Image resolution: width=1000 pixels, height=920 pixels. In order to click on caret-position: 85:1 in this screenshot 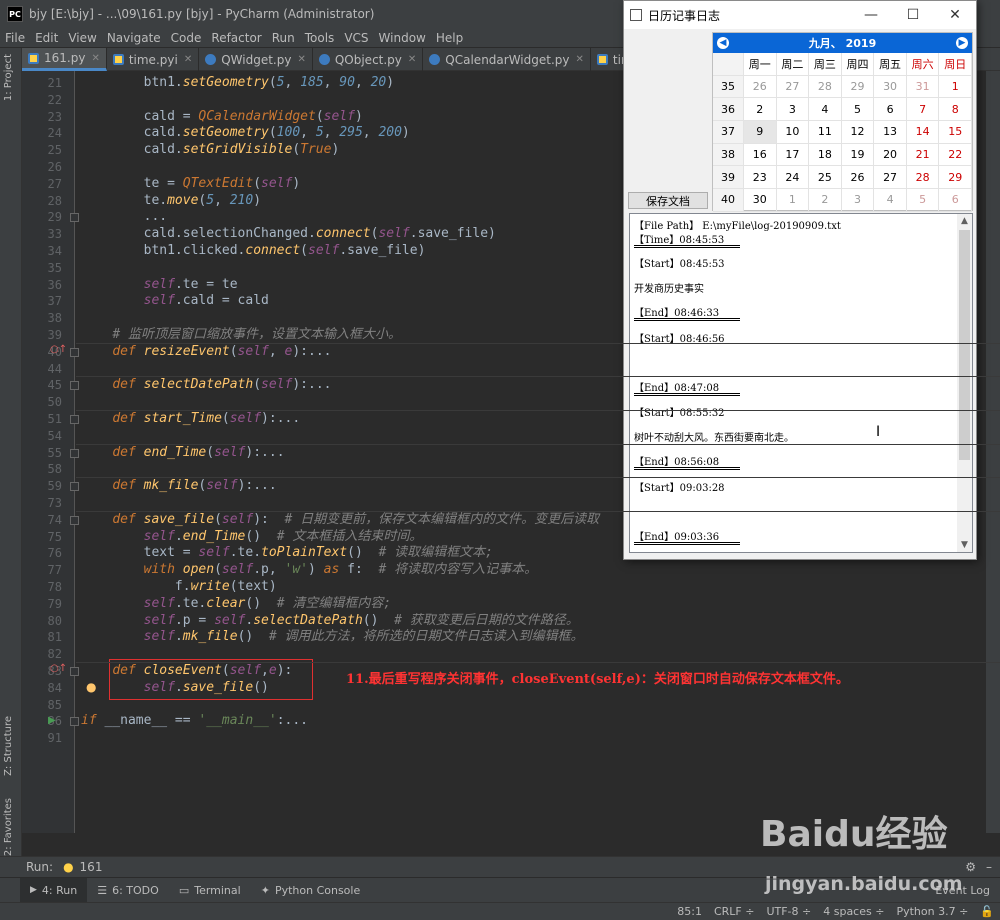, I will do `click(689, 911)`.